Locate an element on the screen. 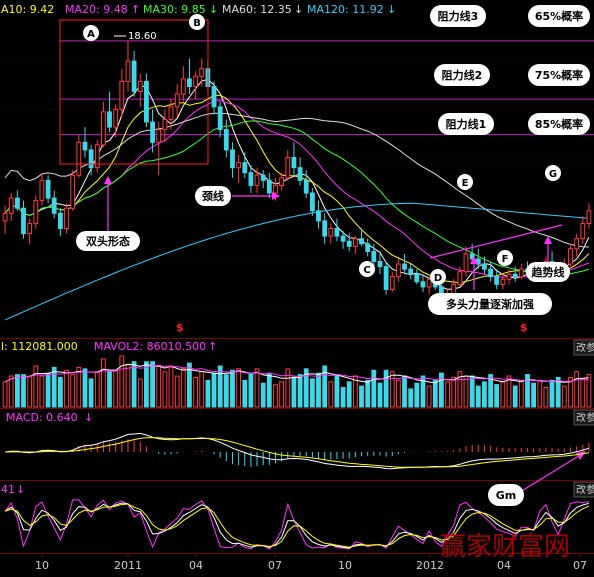 The image size is (594, 577). x-axis-ticks: 10 2011 04 07 10 2012 04 07 is located at coordinates (311, 562).